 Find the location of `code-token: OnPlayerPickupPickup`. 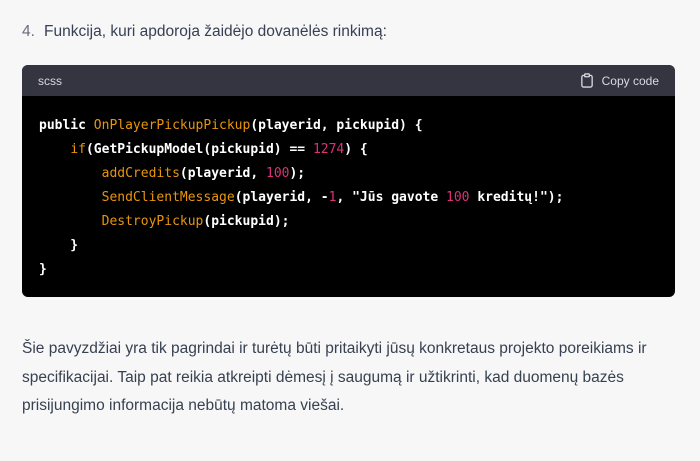

code-token: OnPlayerPickupPickup is located at coordinates (172, 125).